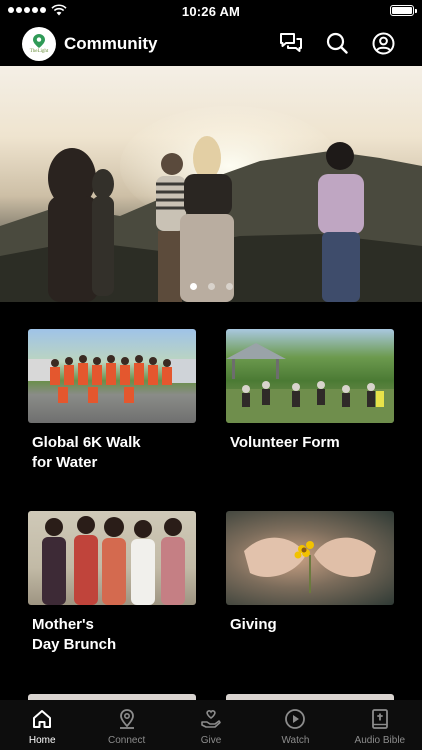 This screenshot has height=750, width=422. I want to click on logo-text: TheLight, so click(39, 51).